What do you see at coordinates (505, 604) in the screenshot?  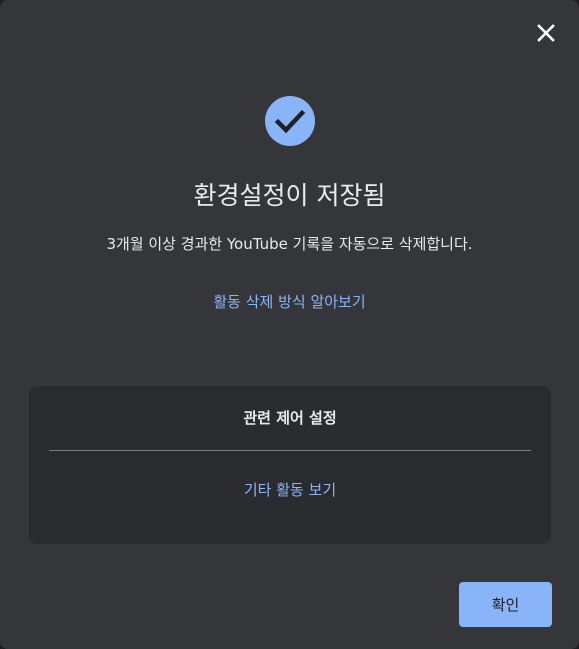 I see `confirm-button: 확인` at bounding box center [505, 604].